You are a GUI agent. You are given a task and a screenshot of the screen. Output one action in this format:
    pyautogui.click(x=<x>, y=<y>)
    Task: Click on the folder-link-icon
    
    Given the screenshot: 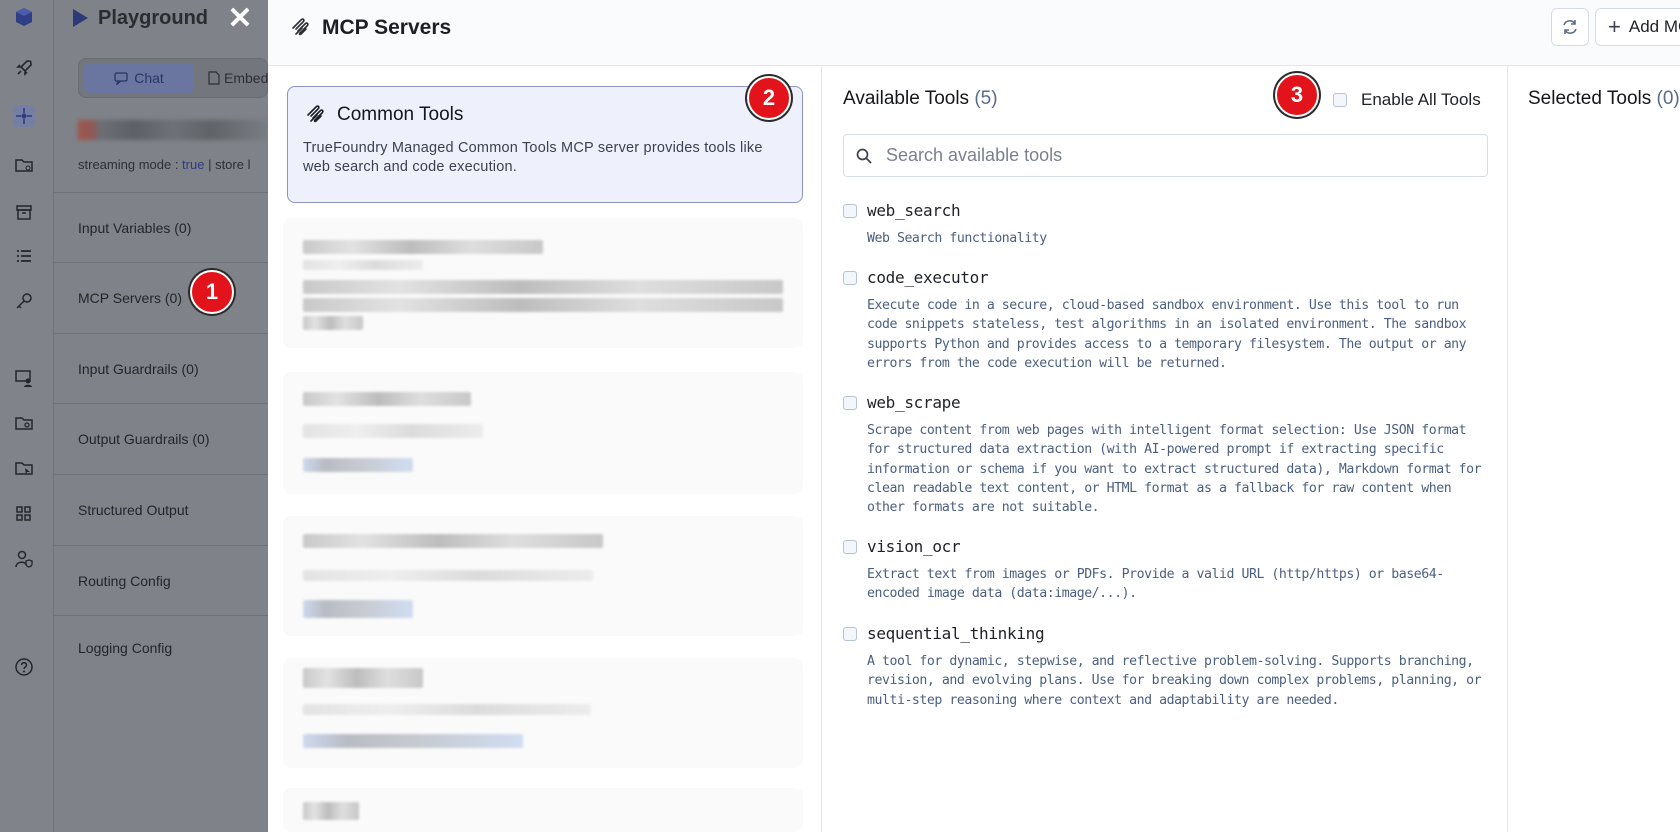 What is the action you would take?
    pyautogui.click(x=24, y=165)
    